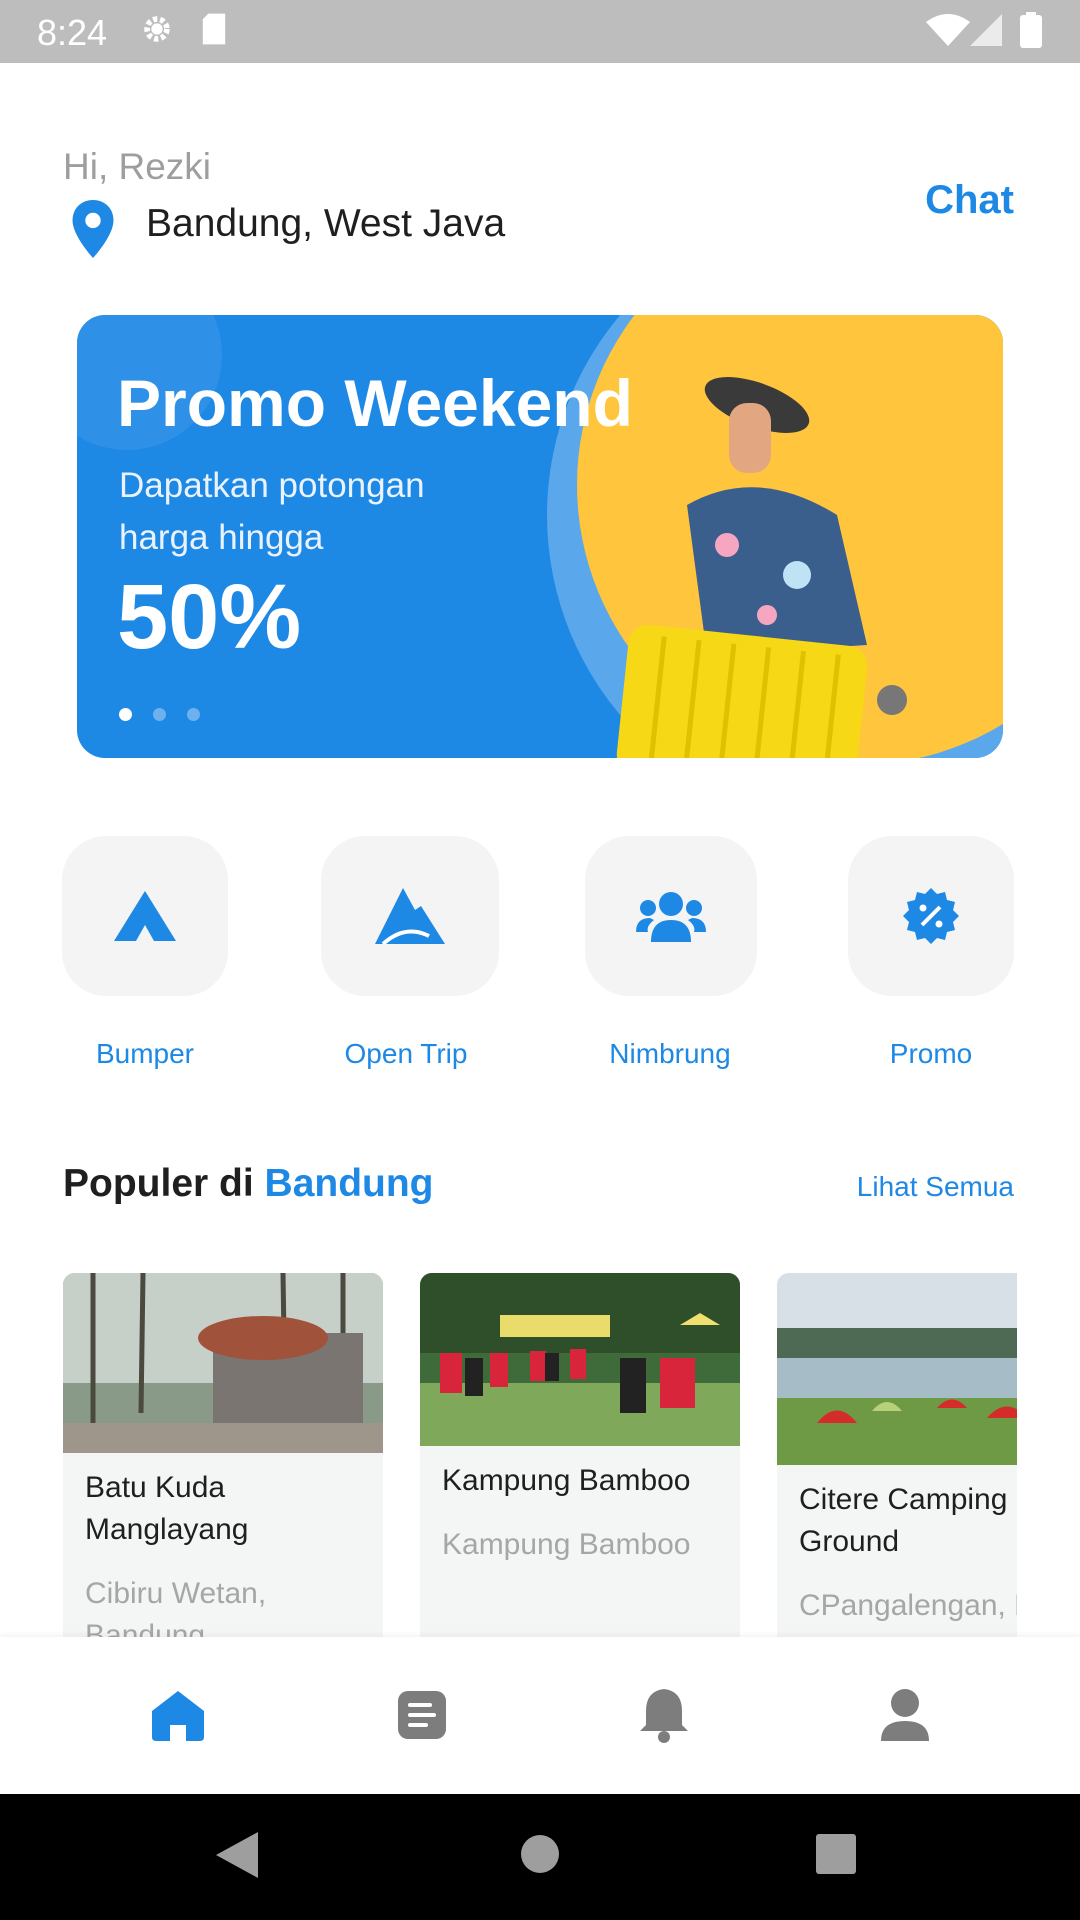 The image size is (1080, 1920). I want to click on current-location: Bandung, West Java, so click(325, 224).